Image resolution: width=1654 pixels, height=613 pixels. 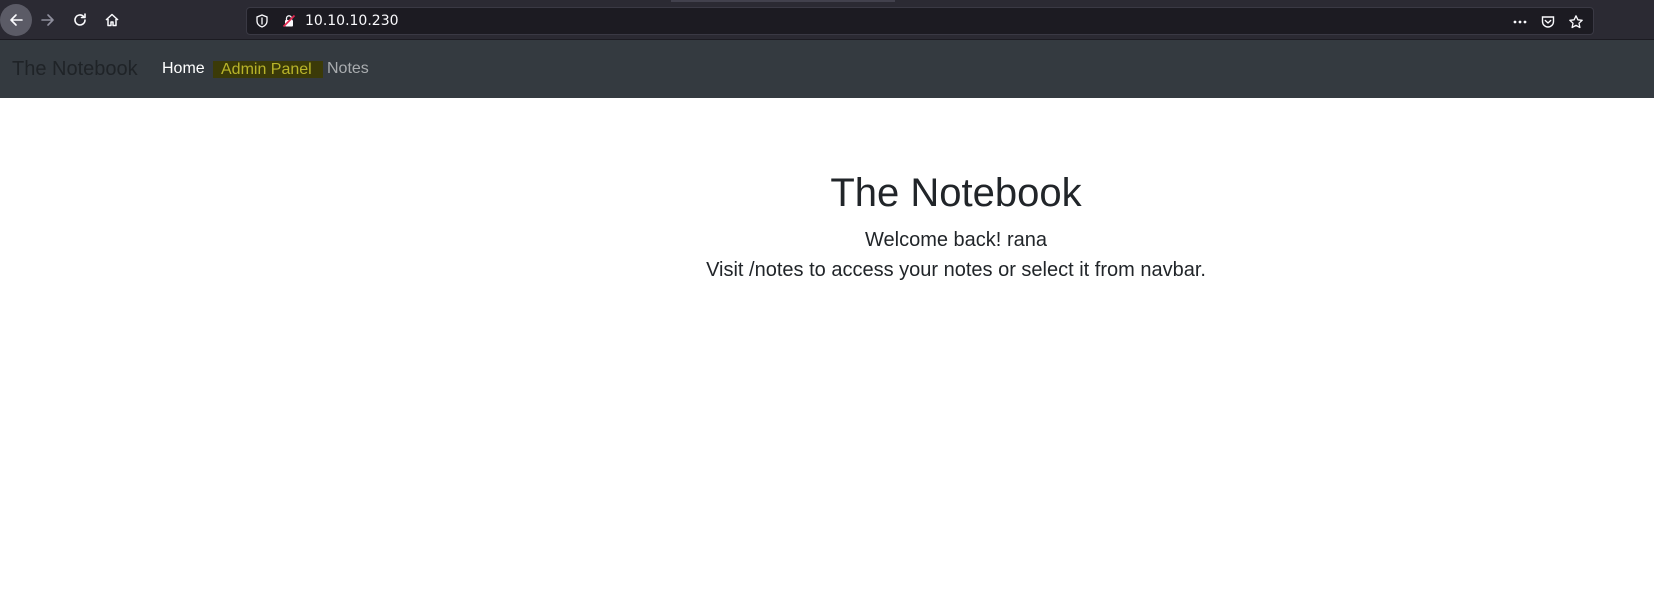 I want to click on home-button, so click(x=112, y=20).